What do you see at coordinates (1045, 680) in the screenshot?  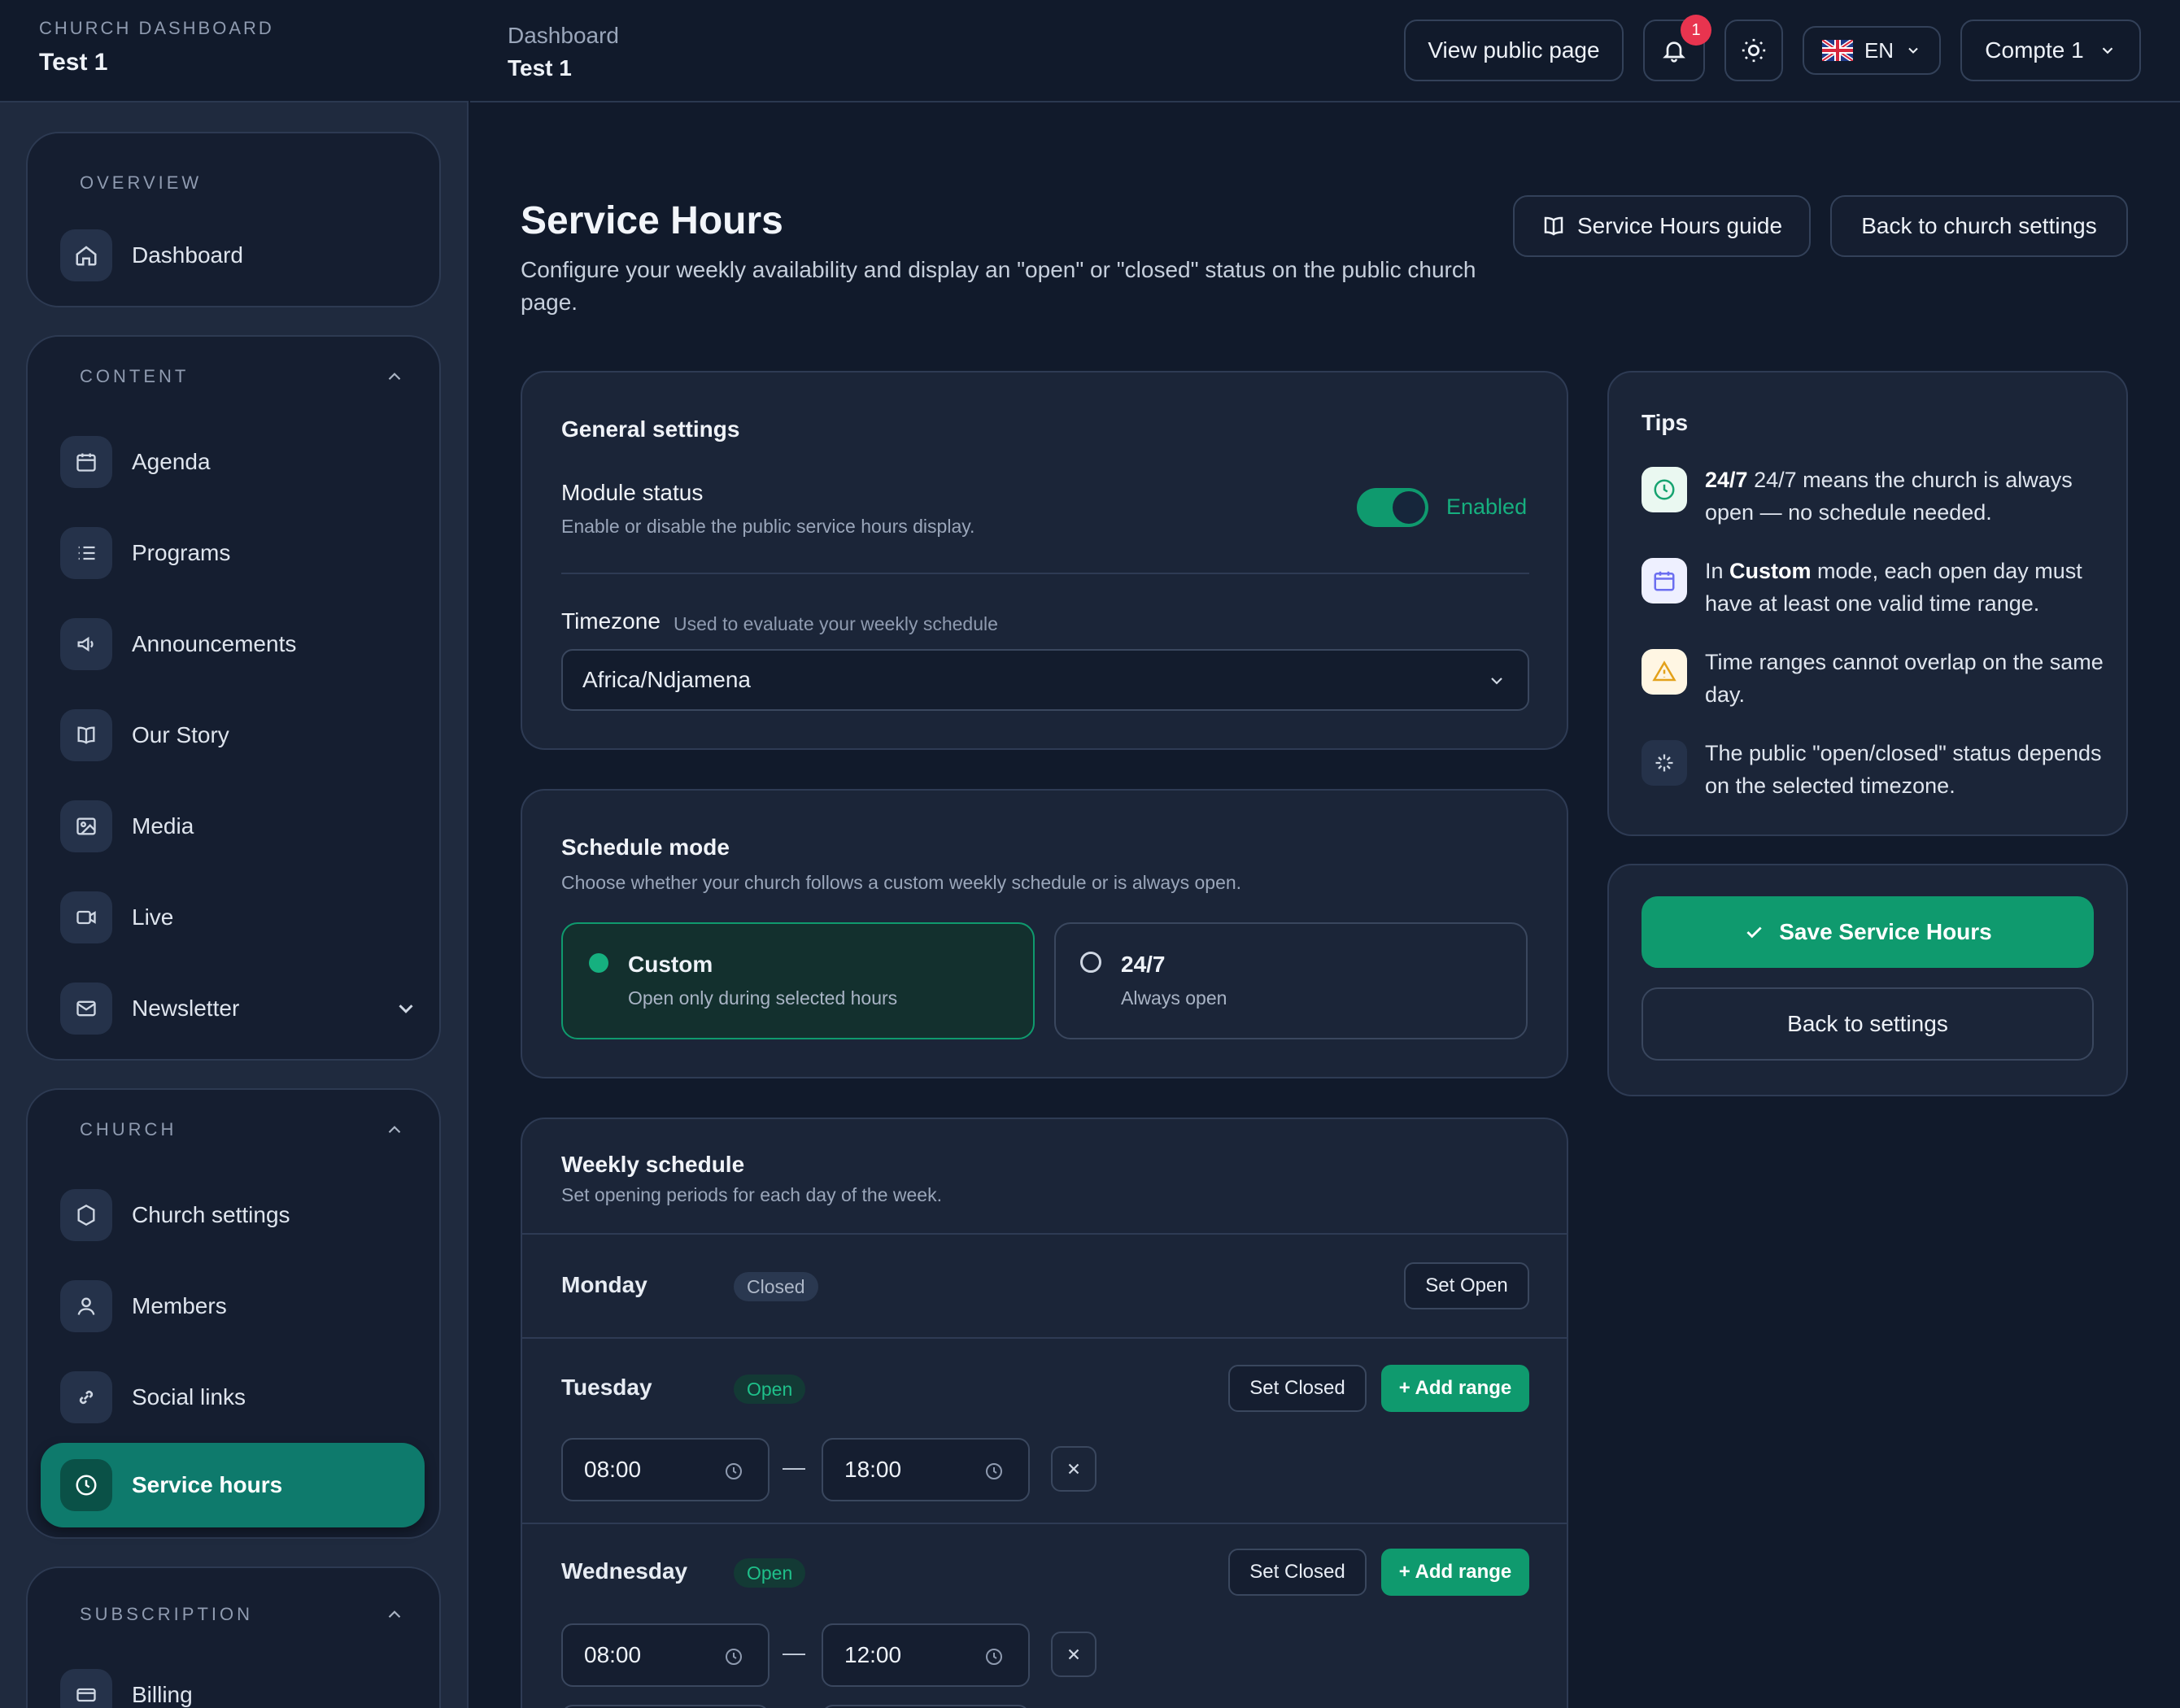 I see `timezone-select: Africa/Ndjamena` at bounding box center [1045, 680].